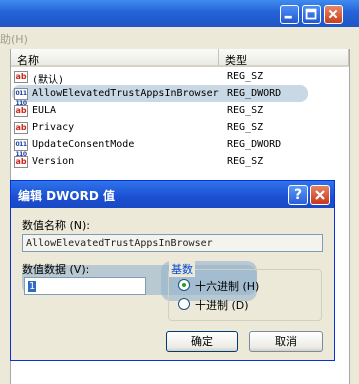  I want to click on list-row: ab Privacy REG_SZ, so click(181, 128).